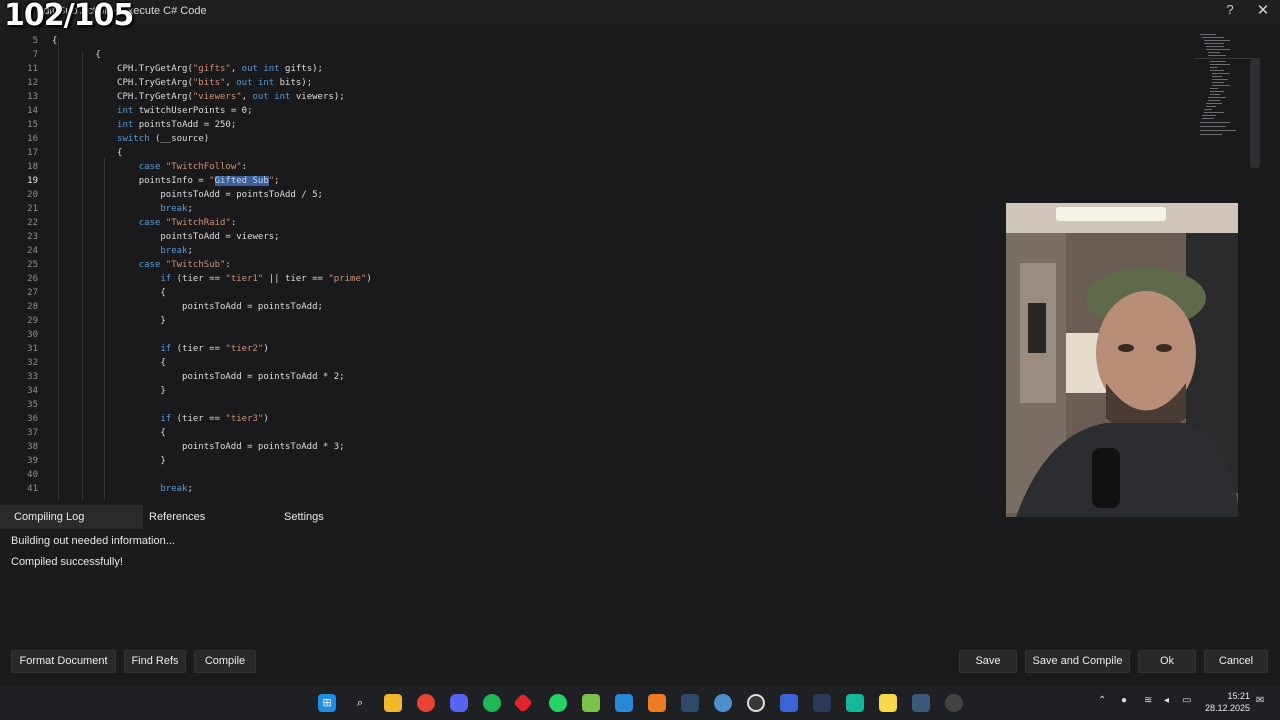 This screenshot has height=720, width=1280. What do you see at coordinates (756, 703) in the screenshot?
I see `obs-icon` at bounding box center [756, 703].